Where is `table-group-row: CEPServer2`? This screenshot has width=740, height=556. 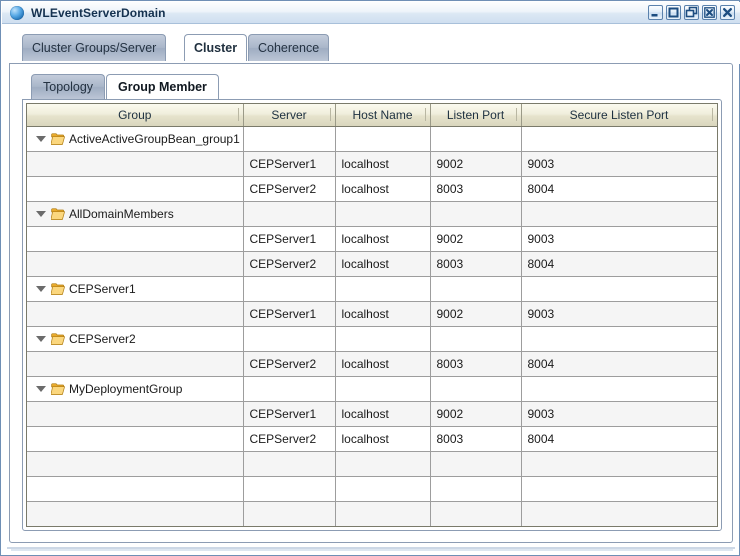 table-group-row: CEPServer2 is located at coordinates (372, 339).